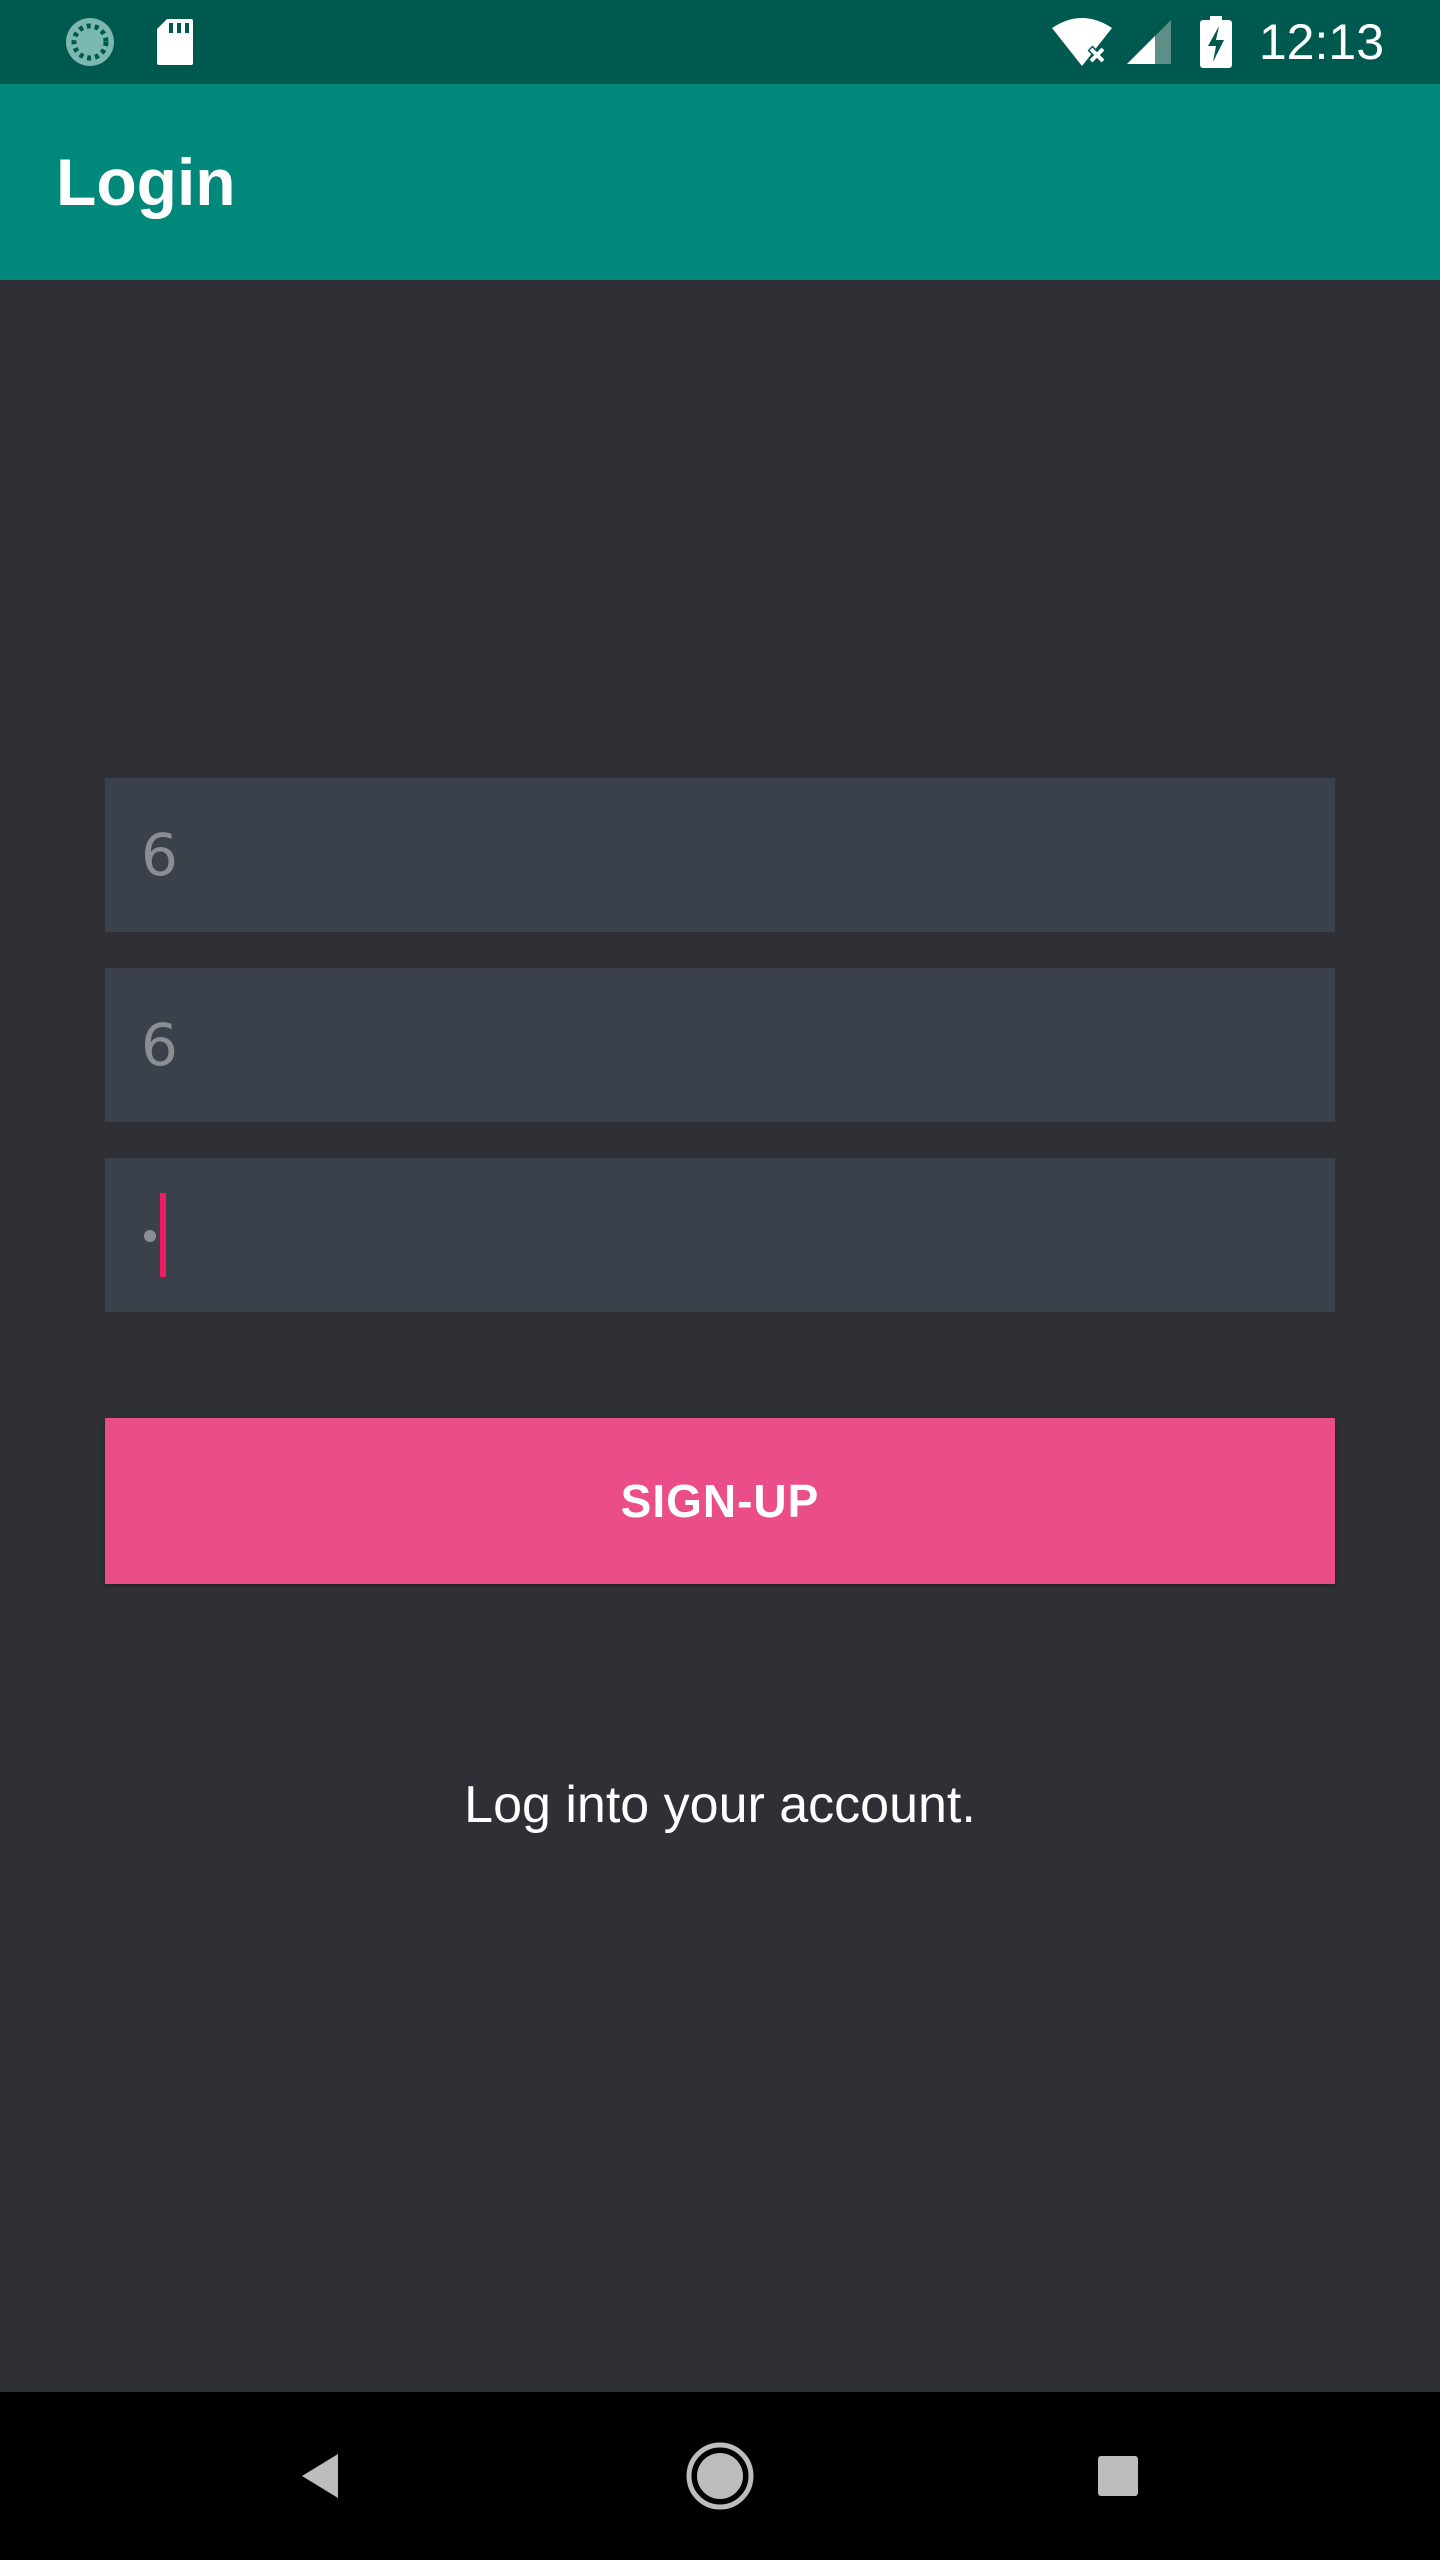 The image size is (1440, 2560). I want to click on password-input, so click(720, 1235).